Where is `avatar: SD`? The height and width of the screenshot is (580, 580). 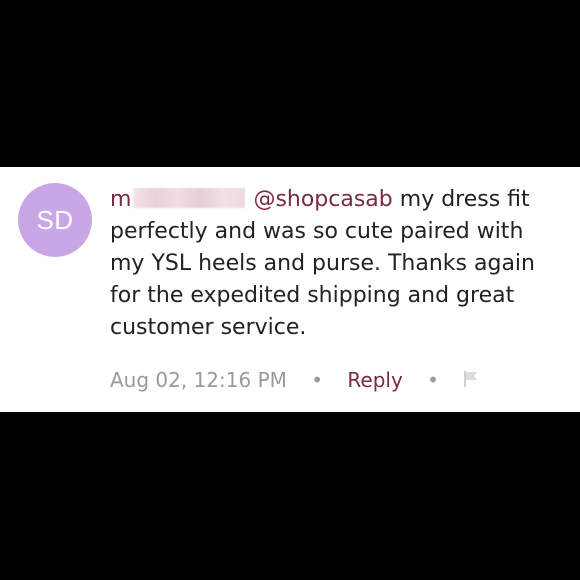
avatar: SD is located at coordinates (55, 220).